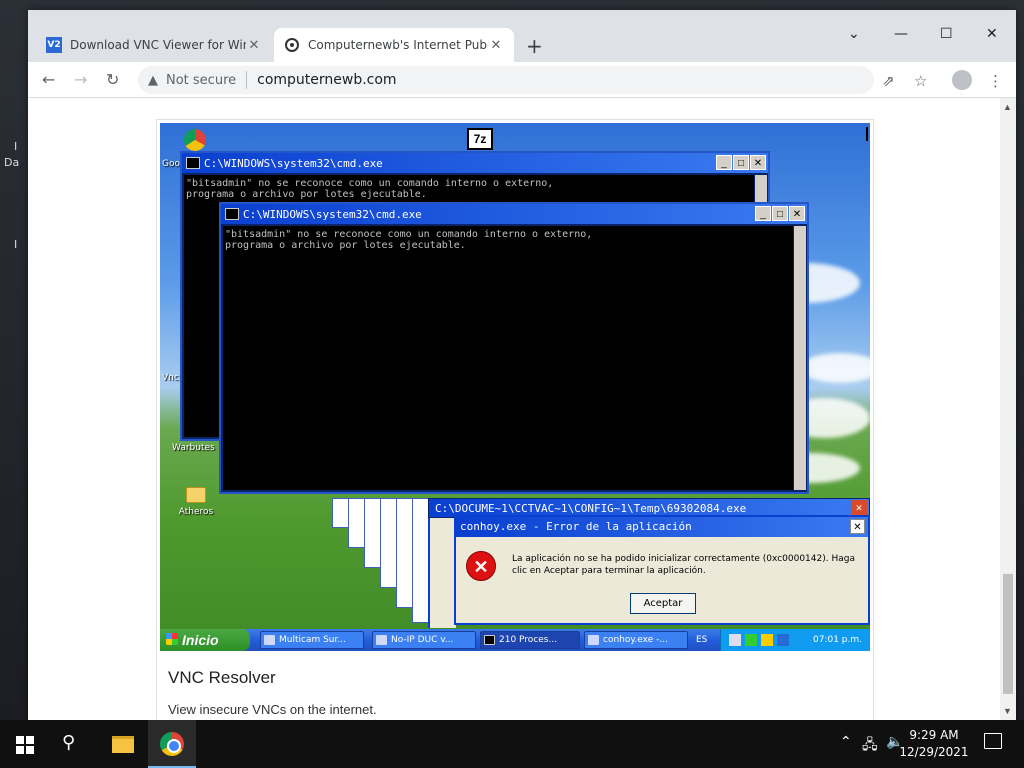  I want to click on xp-clock: 07:01 p.m., so click(837, 640).